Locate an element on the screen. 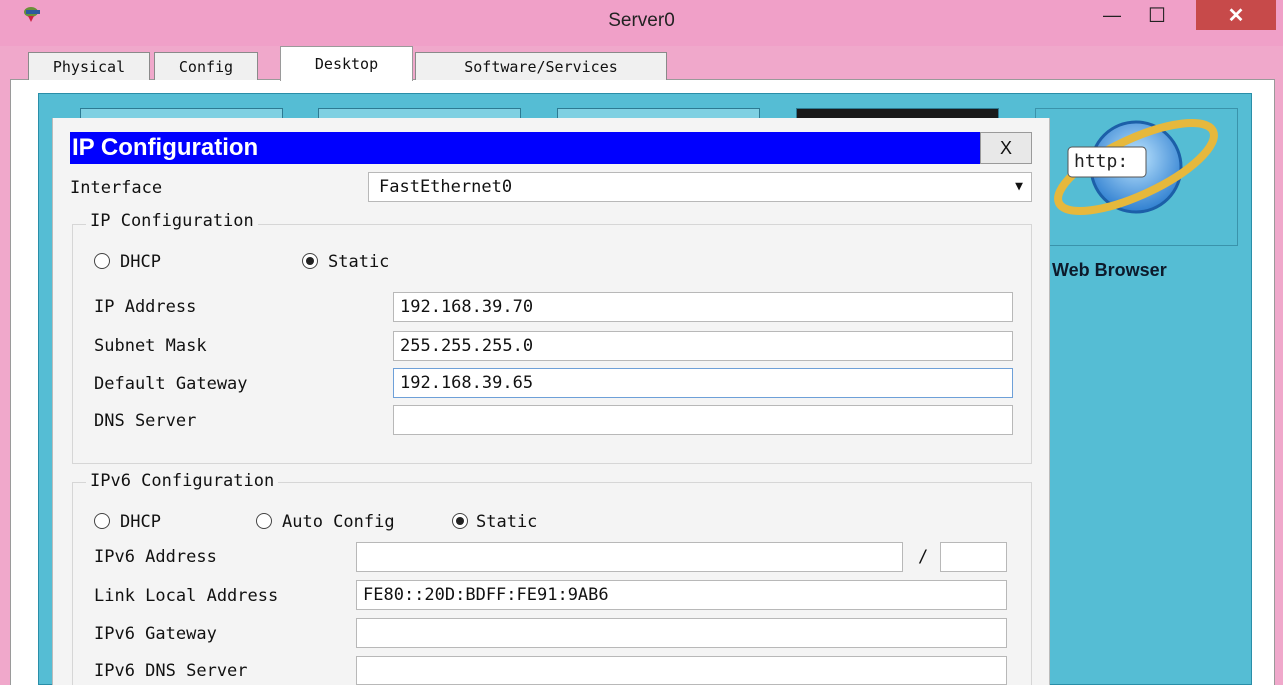 This screenshot has width=1283, height=685. title-bar: Server0 — ☐ ✕ is located at coordinates (641, 23).